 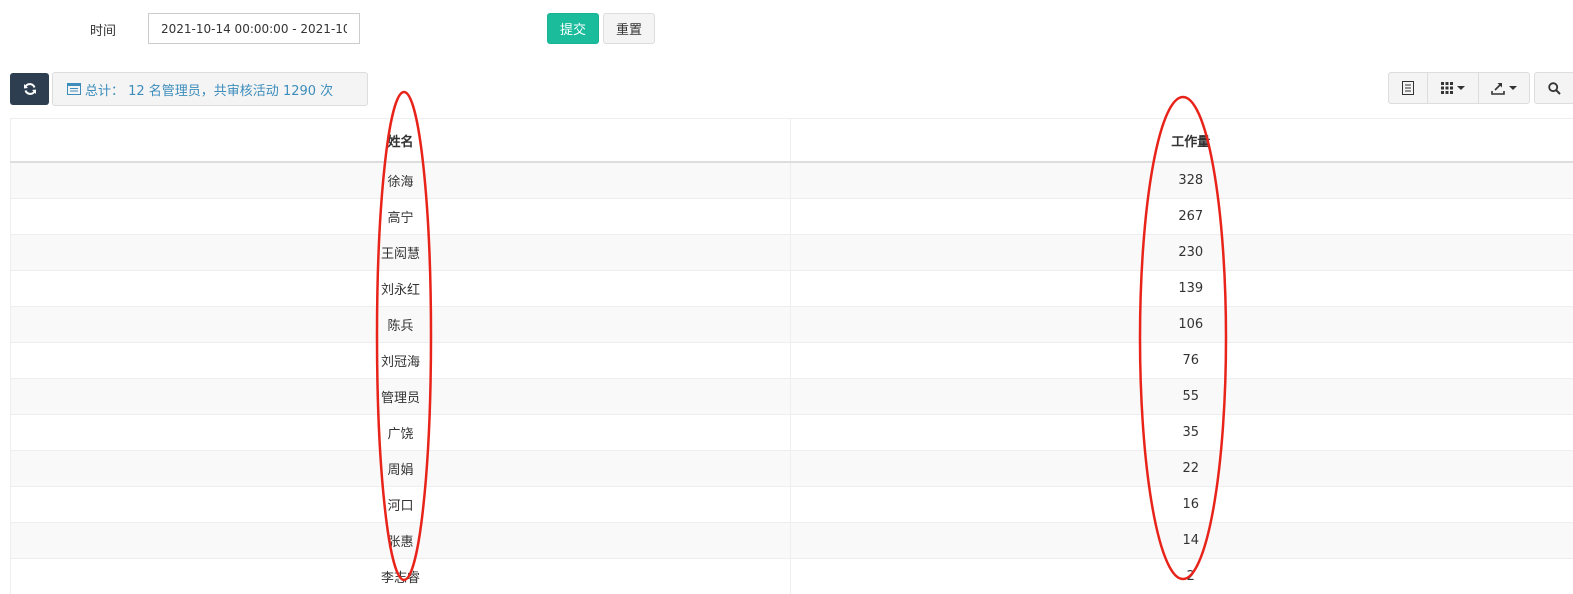 I want to click on column-header-name: 姓名, so click(x=401, y=141).